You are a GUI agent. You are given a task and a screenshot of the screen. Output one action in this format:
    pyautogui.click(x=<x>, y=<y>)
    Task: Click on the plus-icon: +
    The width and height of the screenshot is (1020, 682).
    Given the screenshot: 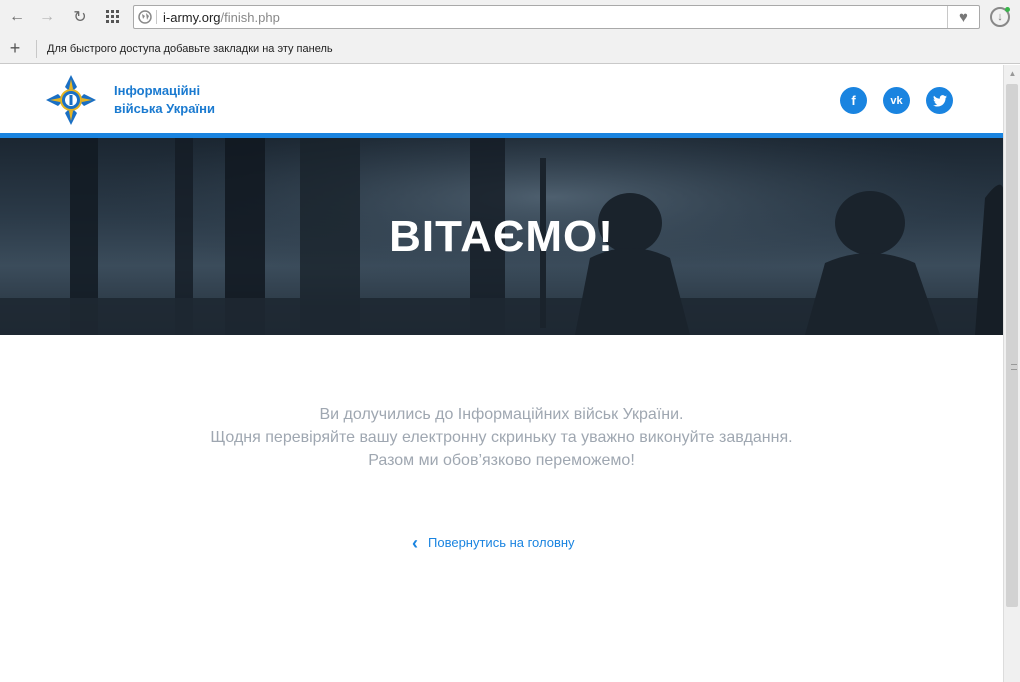 What is the action you would take?
    pyautogui.click(x=15, y=48)
    